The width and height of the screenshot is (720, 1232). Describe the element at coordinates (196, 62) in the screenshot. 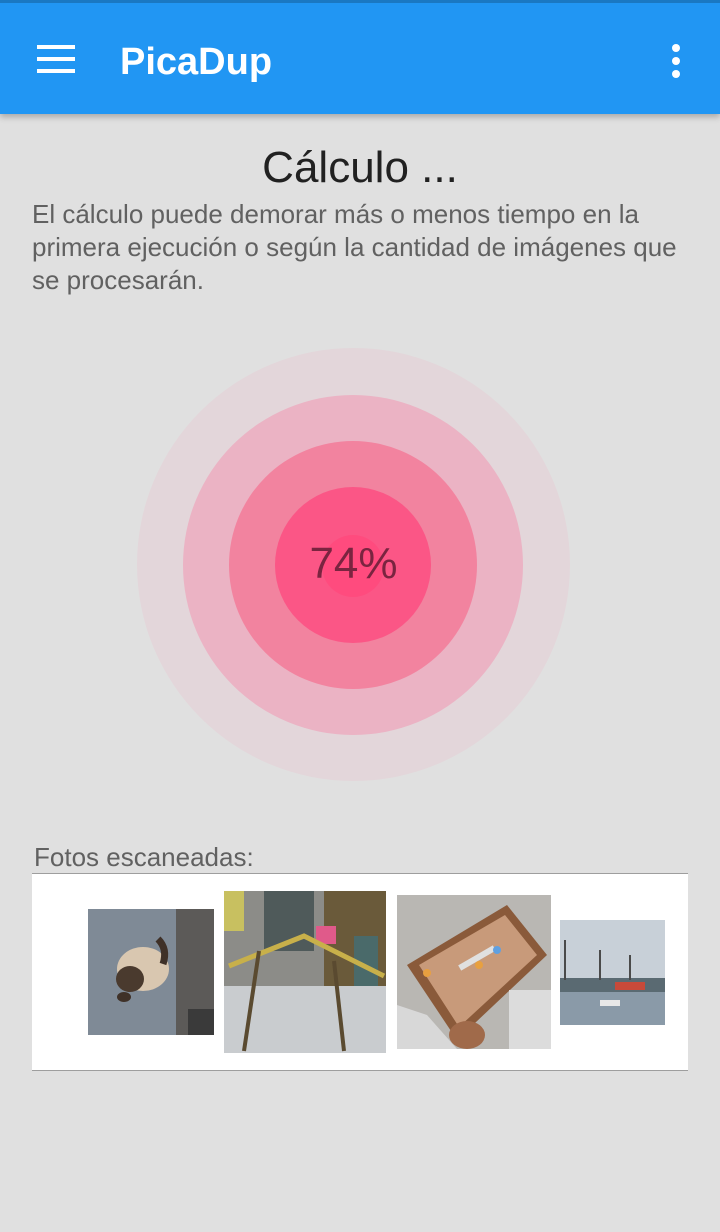

I see `app-title: PicaDup` at that location.